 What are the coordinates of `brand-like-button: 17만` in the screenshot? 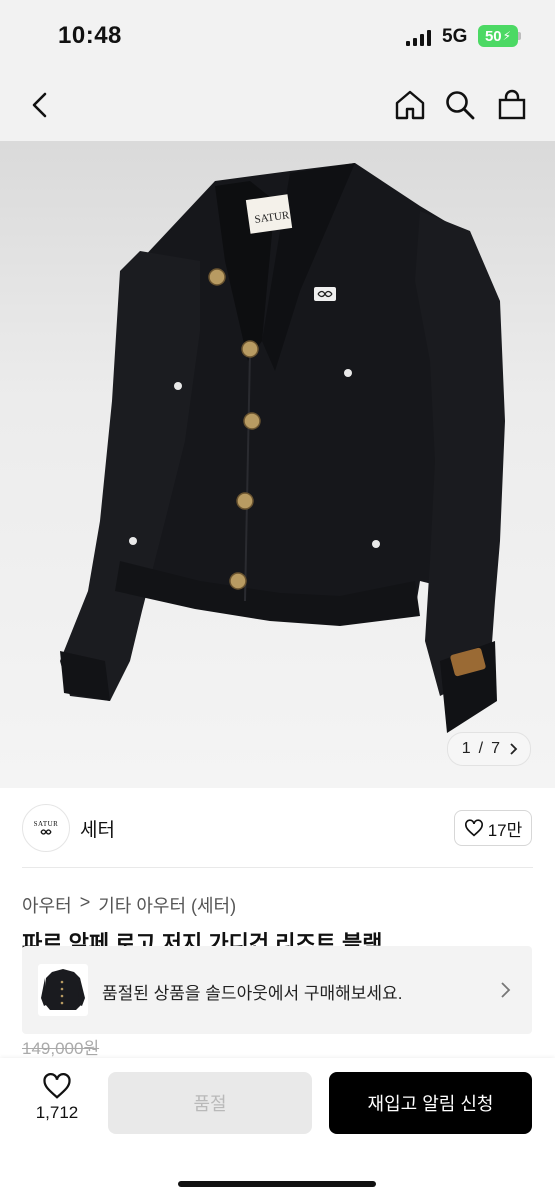 It's located at (493, 828).